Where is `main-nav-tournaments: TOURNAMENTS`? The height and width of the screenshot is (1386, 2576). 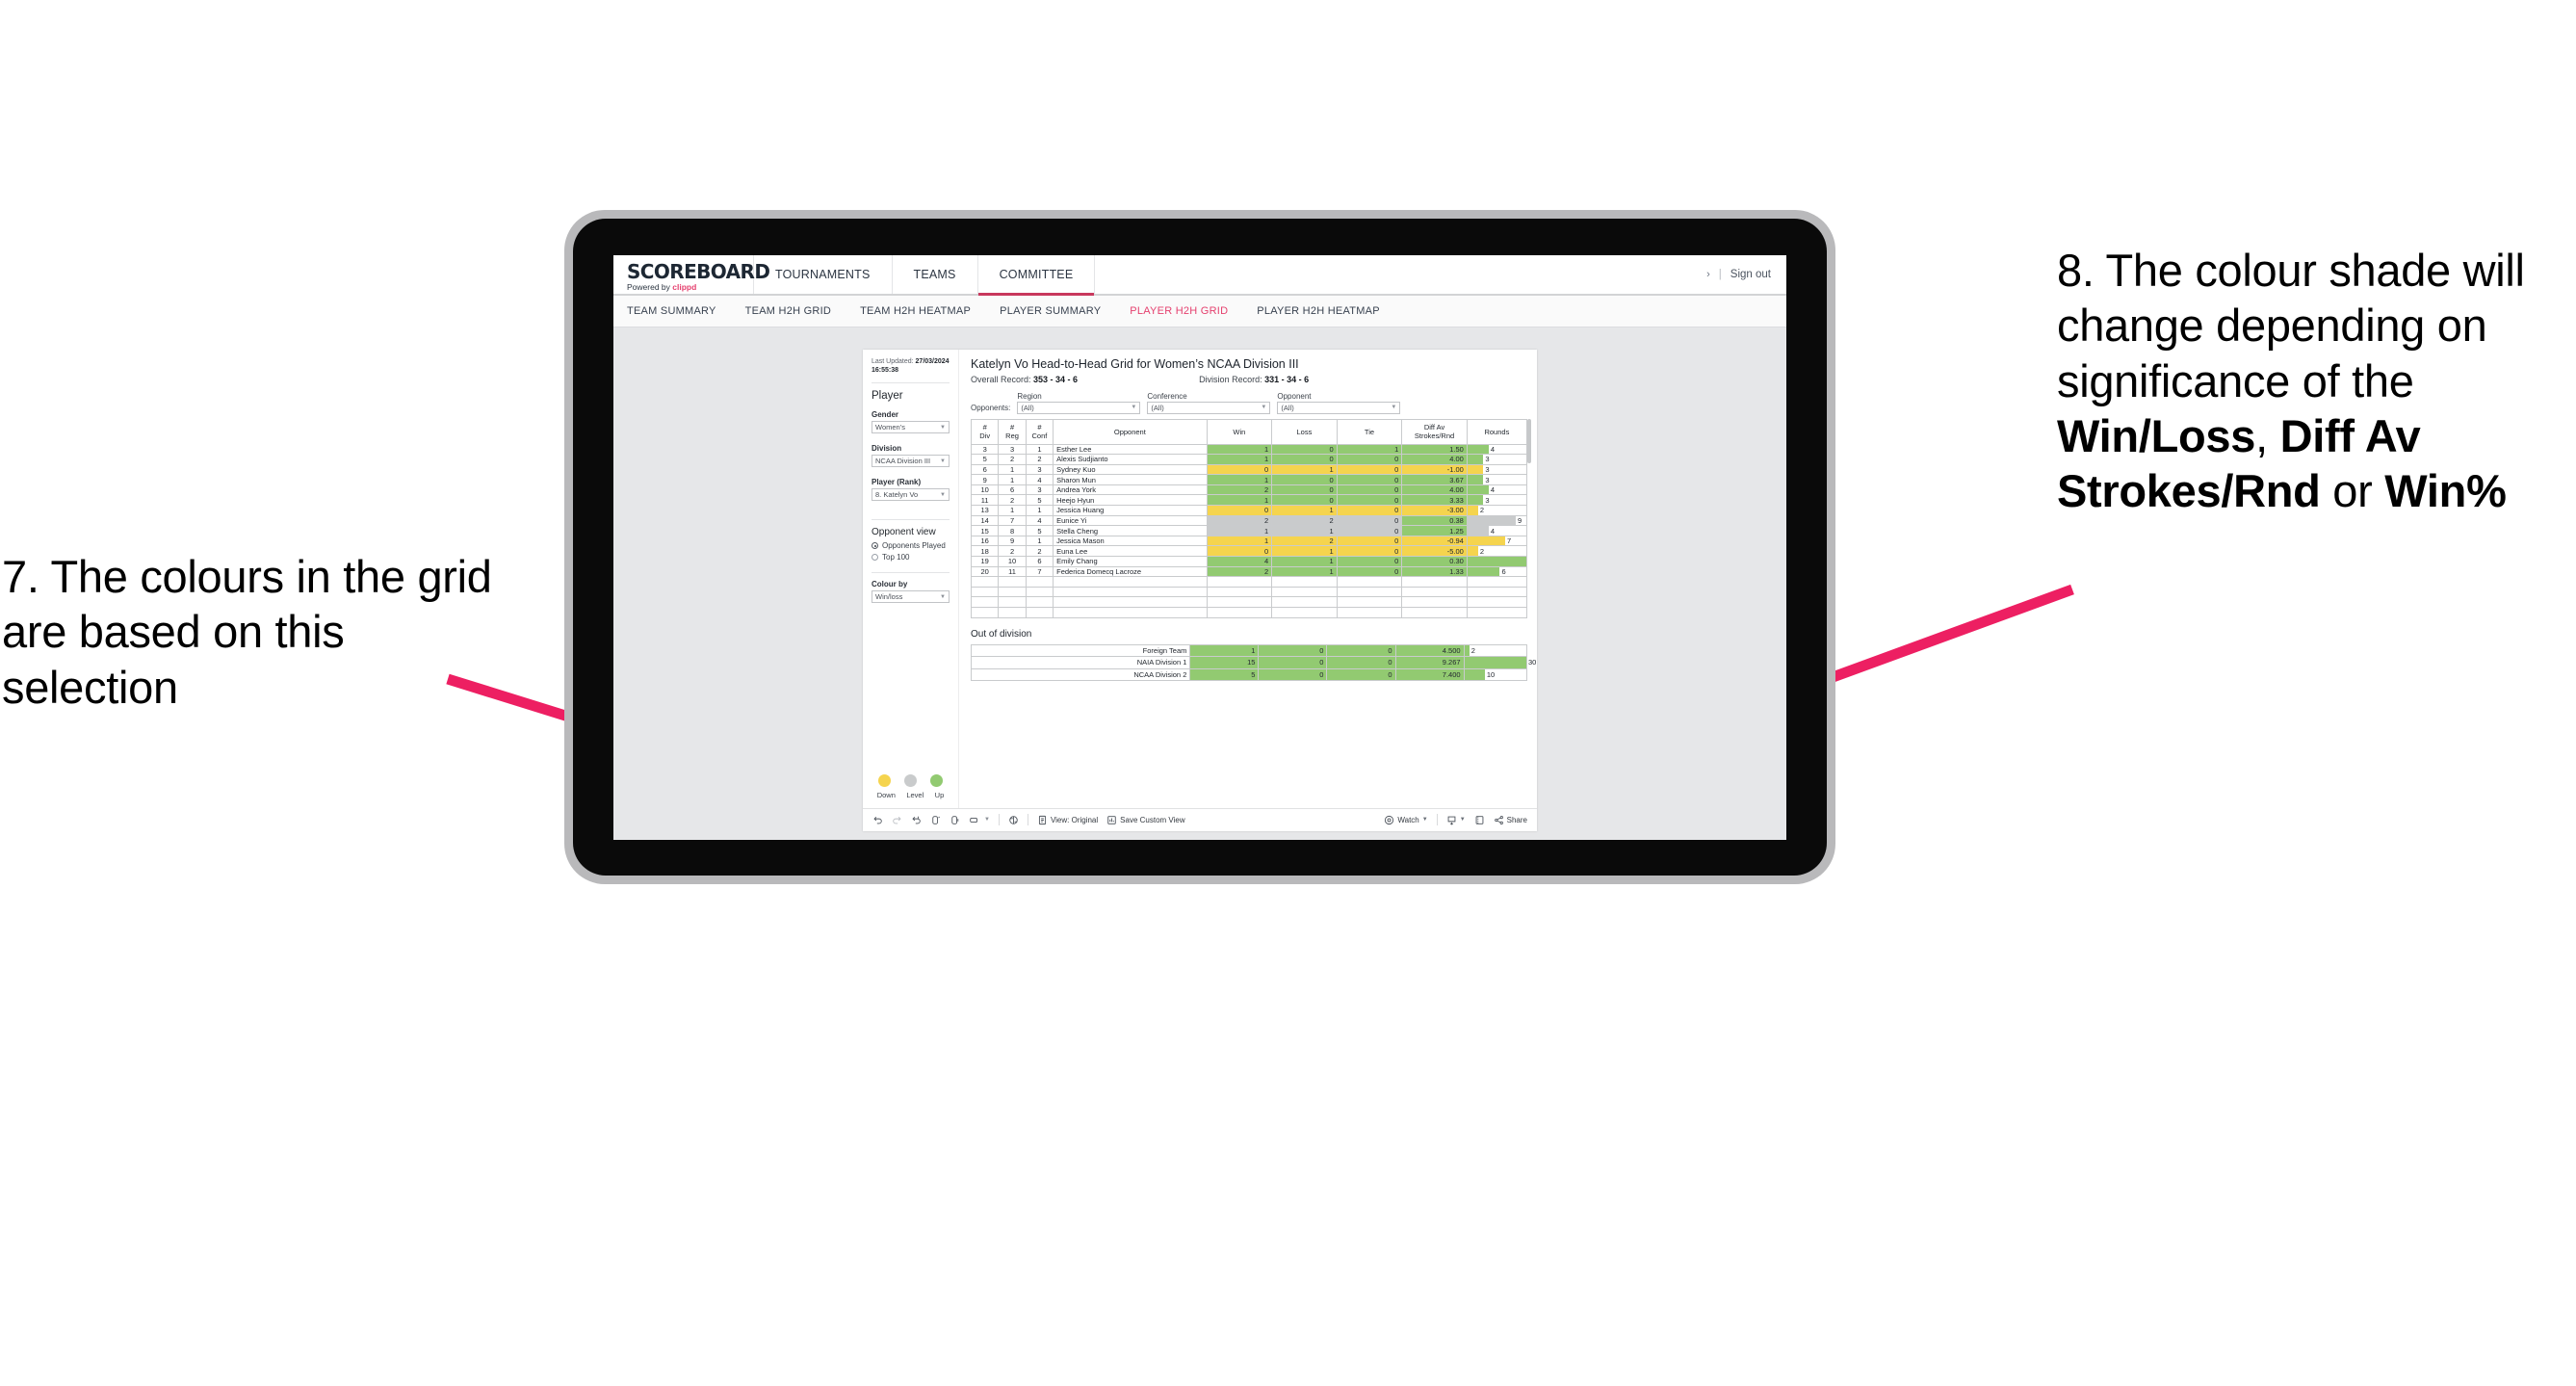
main-nav-tournaments: TOURNAMENTS is located at coordinates (823, 274).